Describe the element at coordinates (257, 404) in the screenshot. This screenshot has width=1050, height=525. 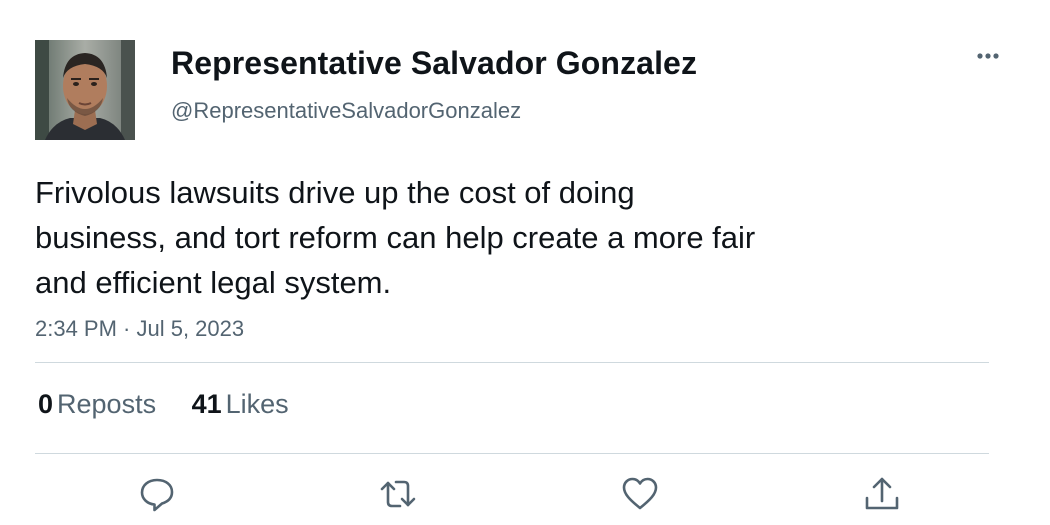
I see `likes-label: Likes` at that location.